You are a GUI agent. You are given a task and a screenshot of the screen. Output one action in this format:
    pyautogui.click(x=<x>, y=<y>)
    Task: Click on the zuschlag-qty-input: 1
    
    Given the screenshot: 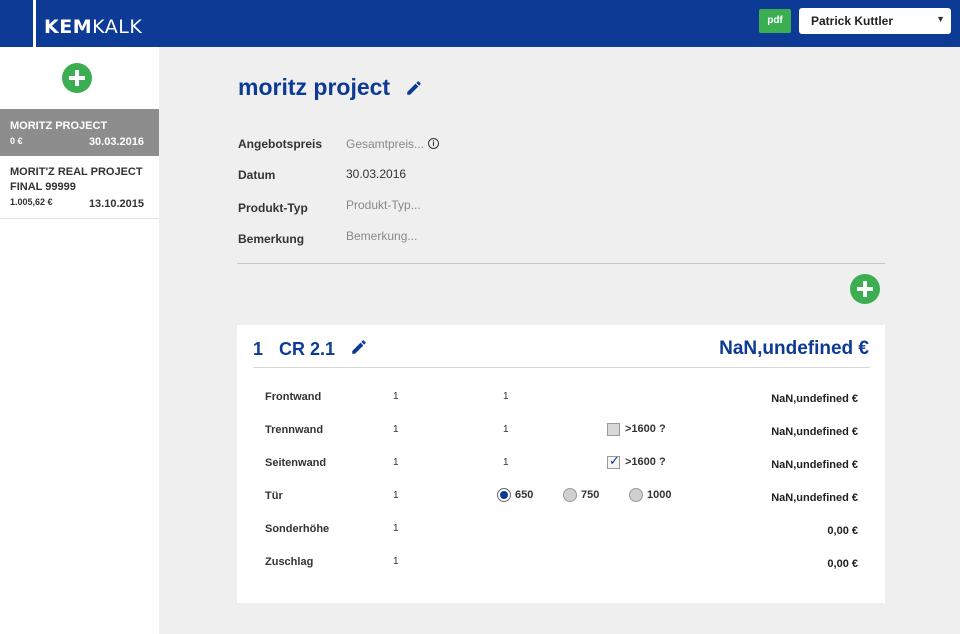 What is the action you would take?
    pyautogui.click(x=396, y=561)
    